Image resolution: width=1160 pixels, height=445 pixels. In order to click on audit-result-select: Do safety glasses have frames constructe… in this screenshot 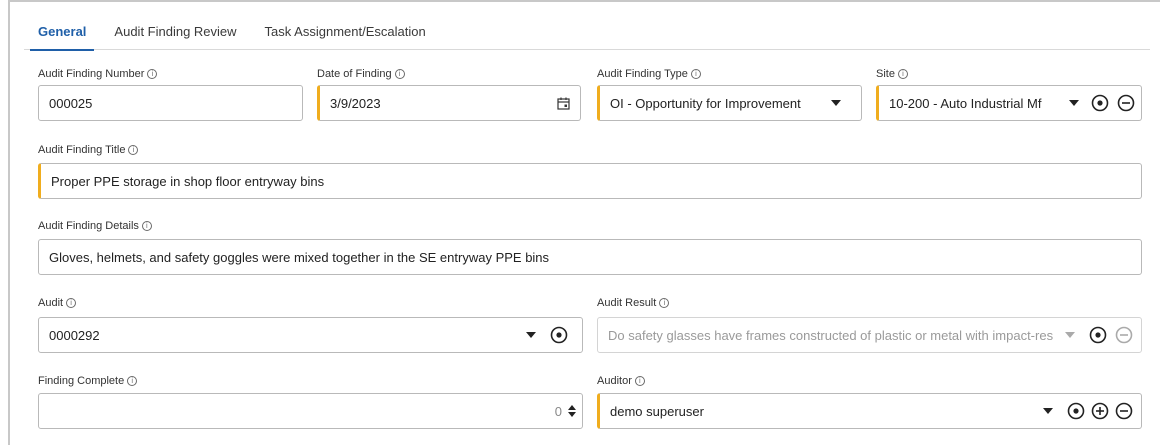, I will do `click(869, 335)`.